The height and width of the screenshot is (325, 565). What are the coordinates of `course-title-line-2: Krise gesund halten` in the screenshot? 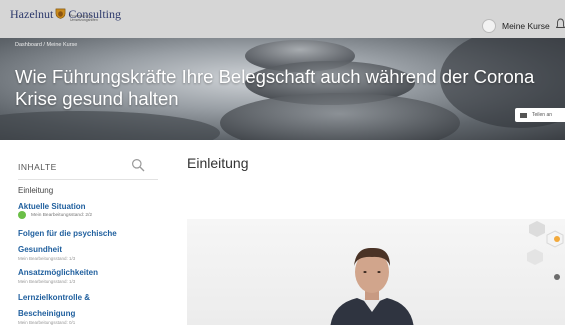 It's located at (97, 98).